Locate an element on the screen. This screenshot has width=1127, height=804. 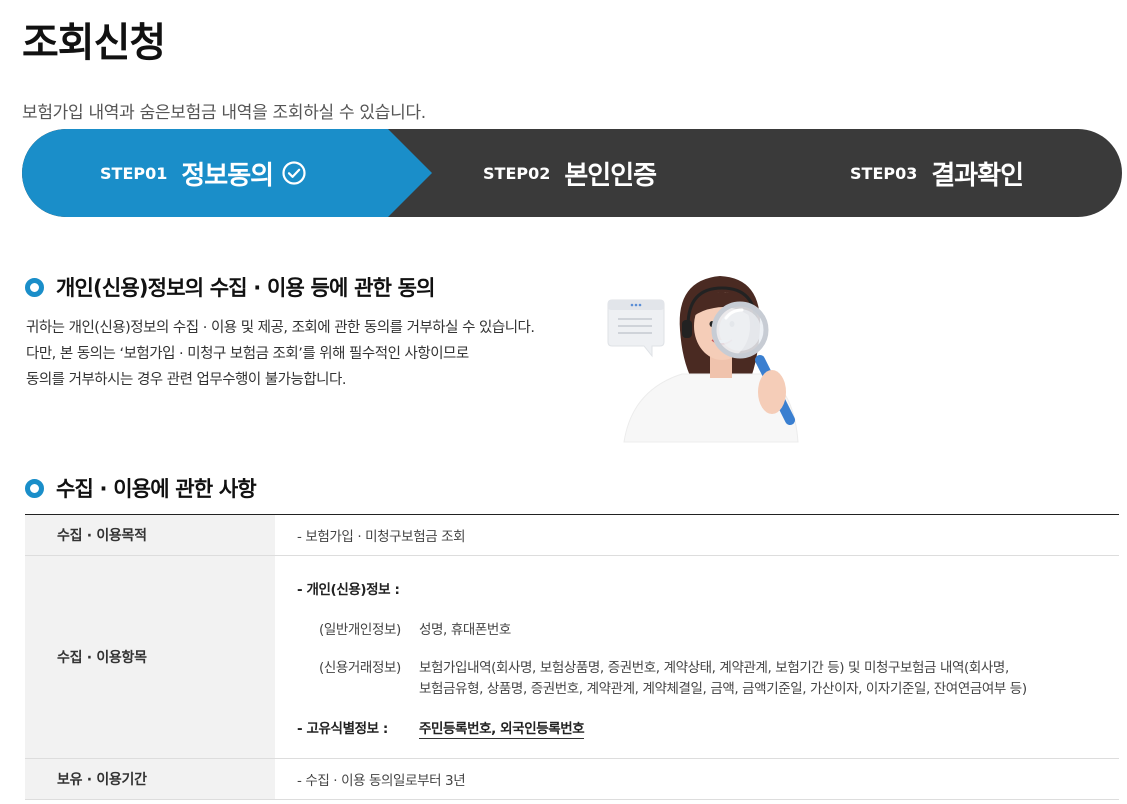
table-row: 보유 · 이용기간 - 수집 · 이용 동의일로부터 3년 is located at coordinates (572, 779).